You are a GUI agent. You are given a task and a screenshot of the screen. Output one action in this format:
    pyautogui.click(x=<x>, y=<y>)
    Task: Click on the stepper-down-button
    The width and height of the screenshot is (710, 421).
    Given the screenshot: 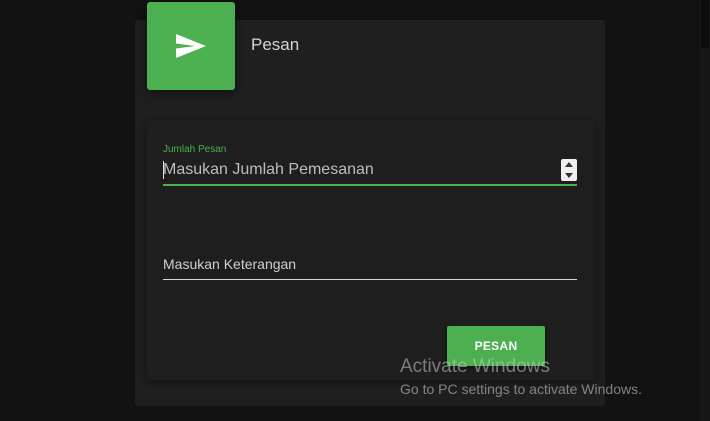 What is the action you would take?
    pyautogui.click(x=569, y=175)
    